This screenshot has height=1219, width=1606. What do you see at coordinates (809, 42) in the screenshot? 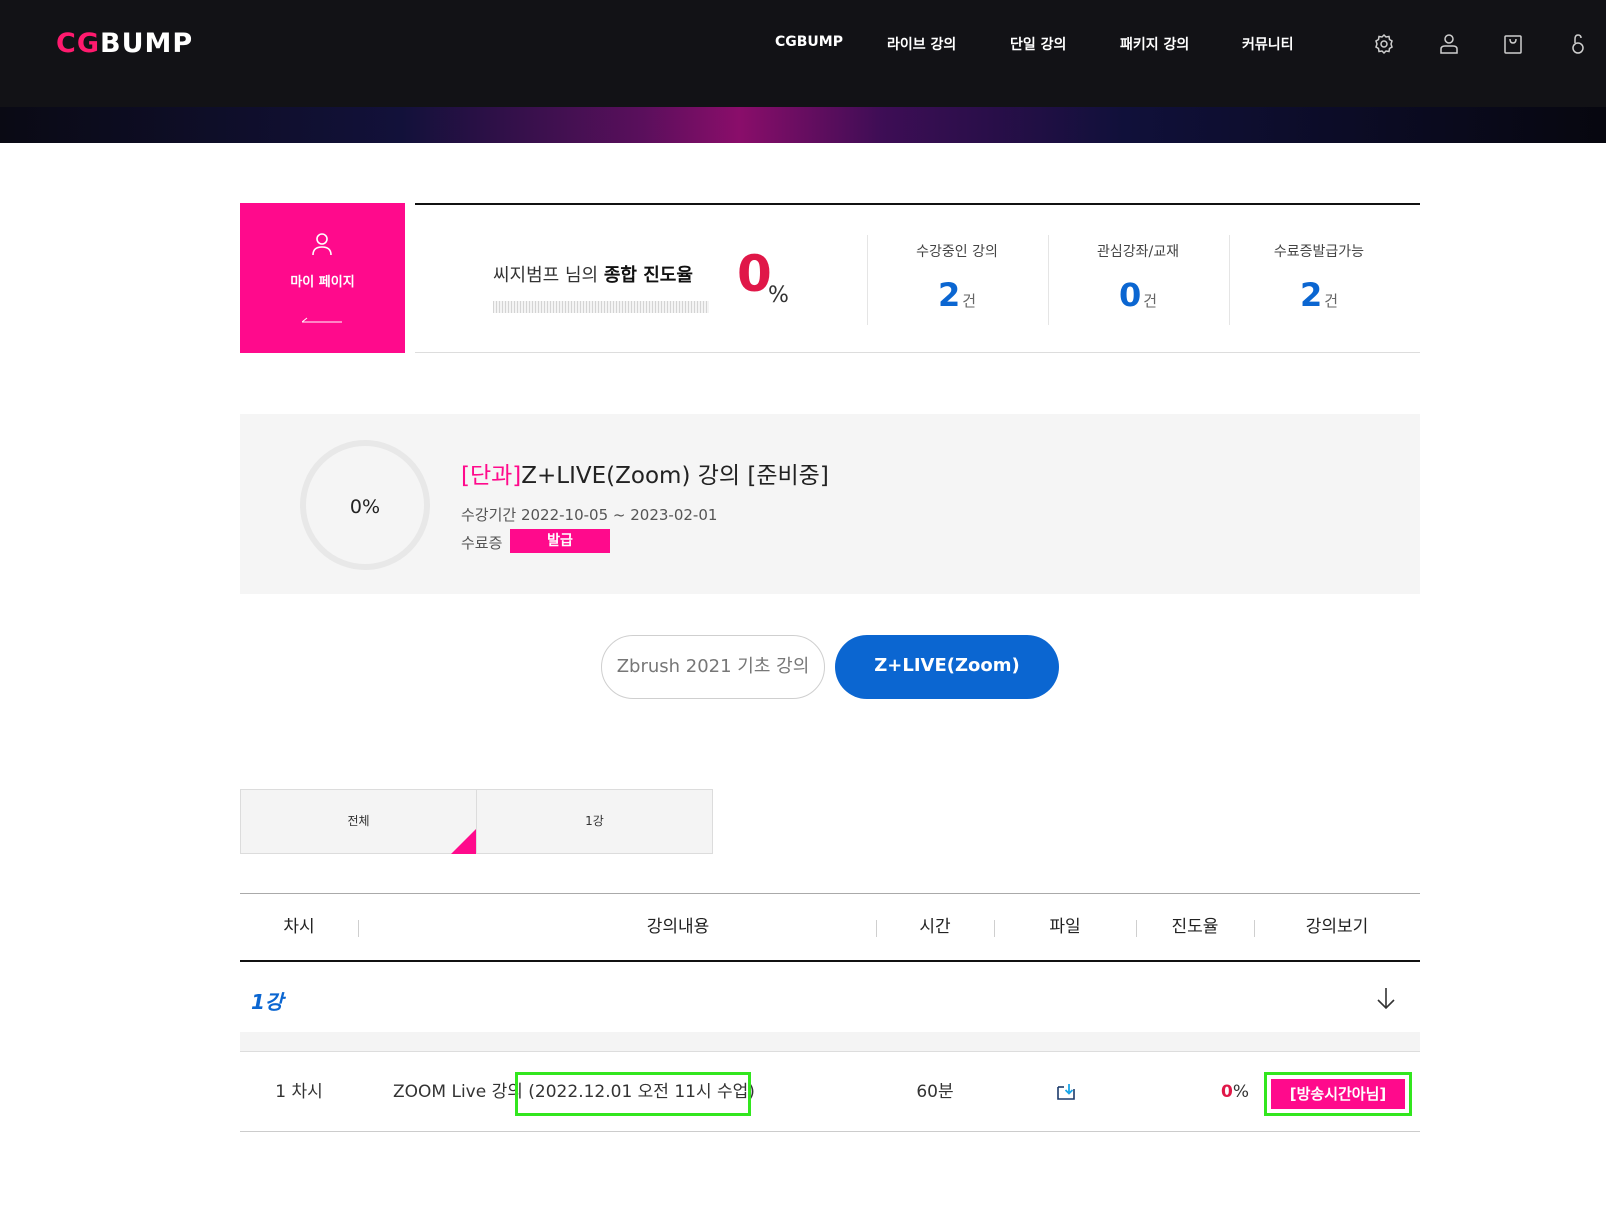
I see `nav-cgbump: CGBUMP` at bounding box center [809, 42].